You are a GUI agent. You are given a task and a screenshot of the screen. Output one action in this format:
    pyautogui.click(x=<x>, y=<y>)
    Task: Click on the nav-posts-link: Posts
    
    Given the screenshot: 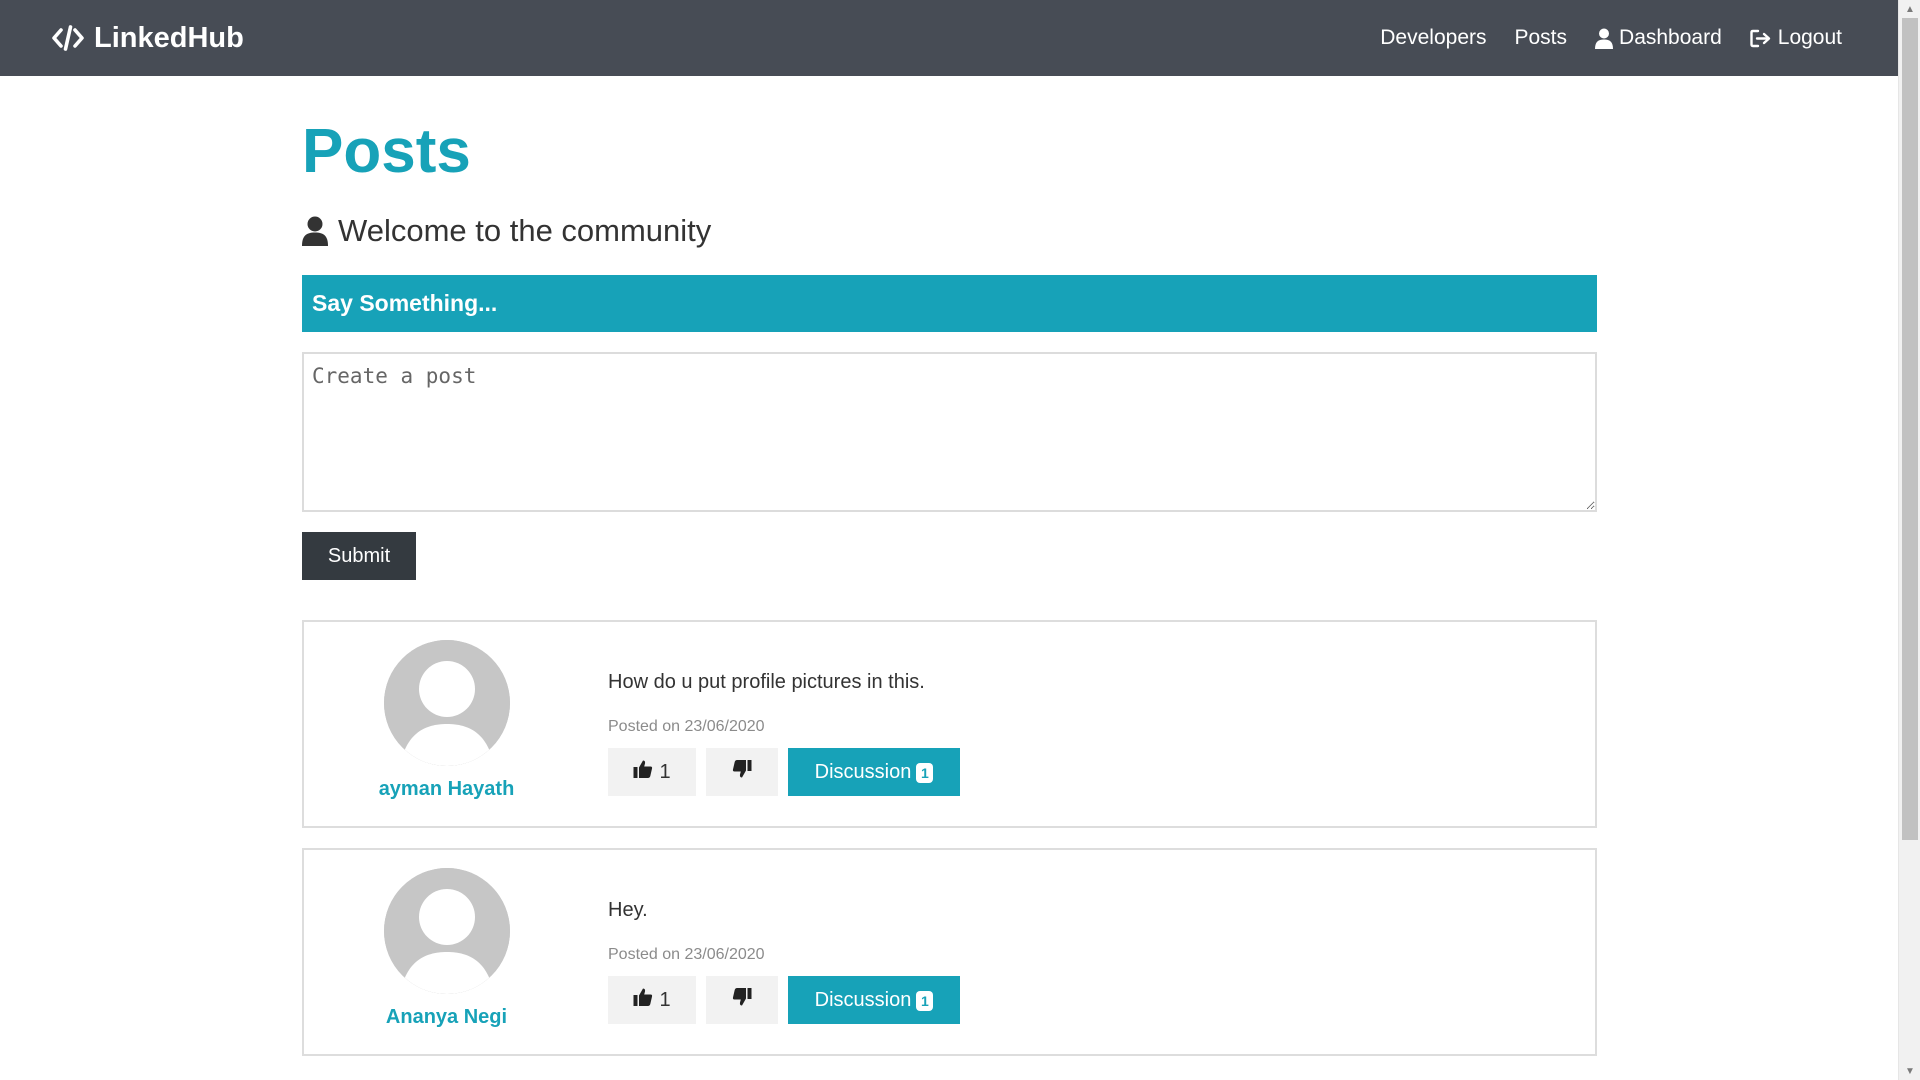 What is the action you would take?
    pyautogui.click(x=1541, y=38)
    